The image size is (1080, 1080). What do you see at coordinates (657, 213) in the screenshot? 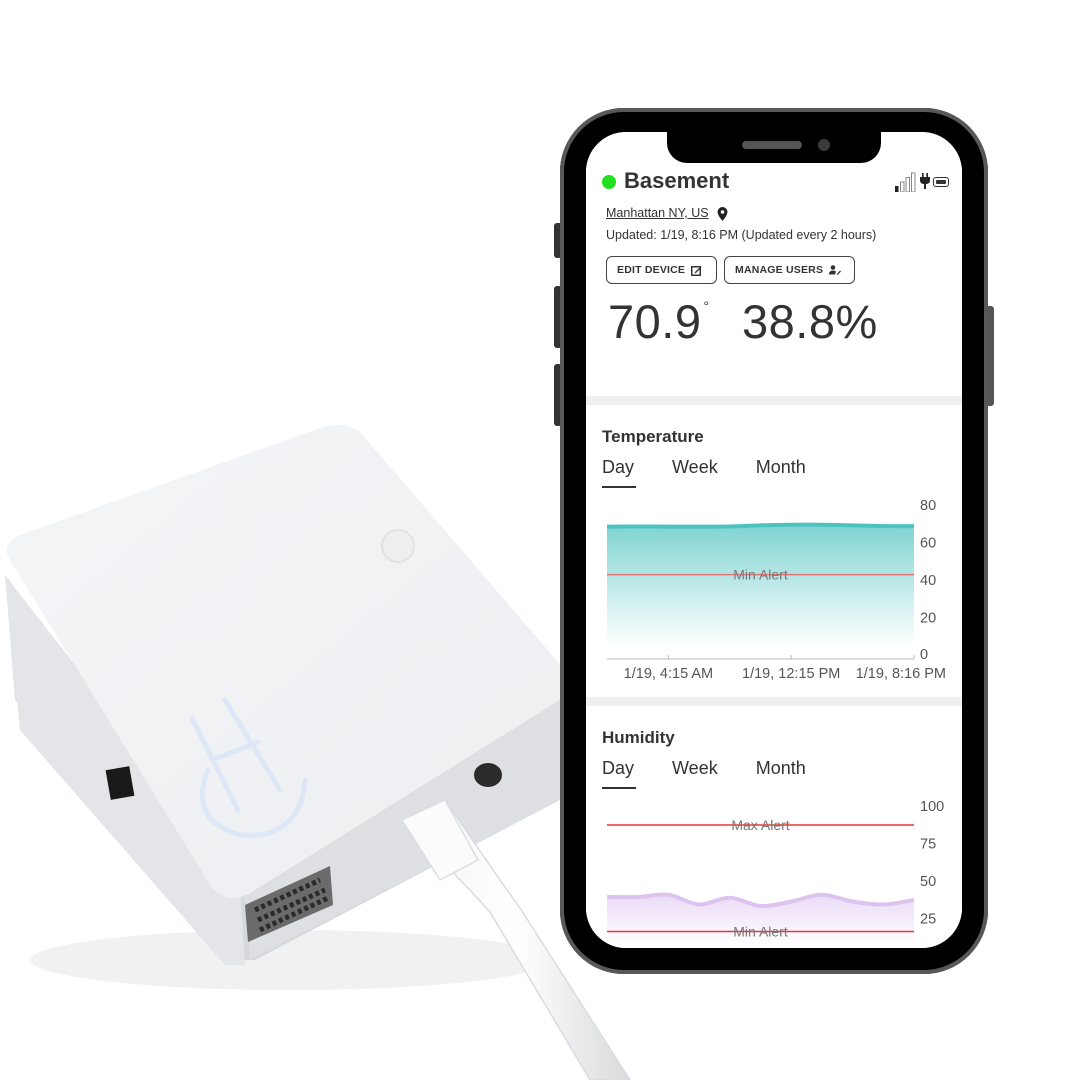
I see `device-location-link: Manhattan NY, US` at bounding box center [657, 213].